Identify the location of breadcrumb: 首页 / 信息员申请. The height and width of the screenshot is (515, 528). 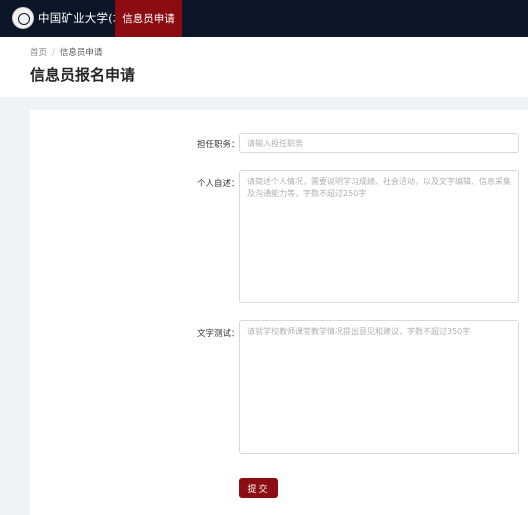
(66, 52).